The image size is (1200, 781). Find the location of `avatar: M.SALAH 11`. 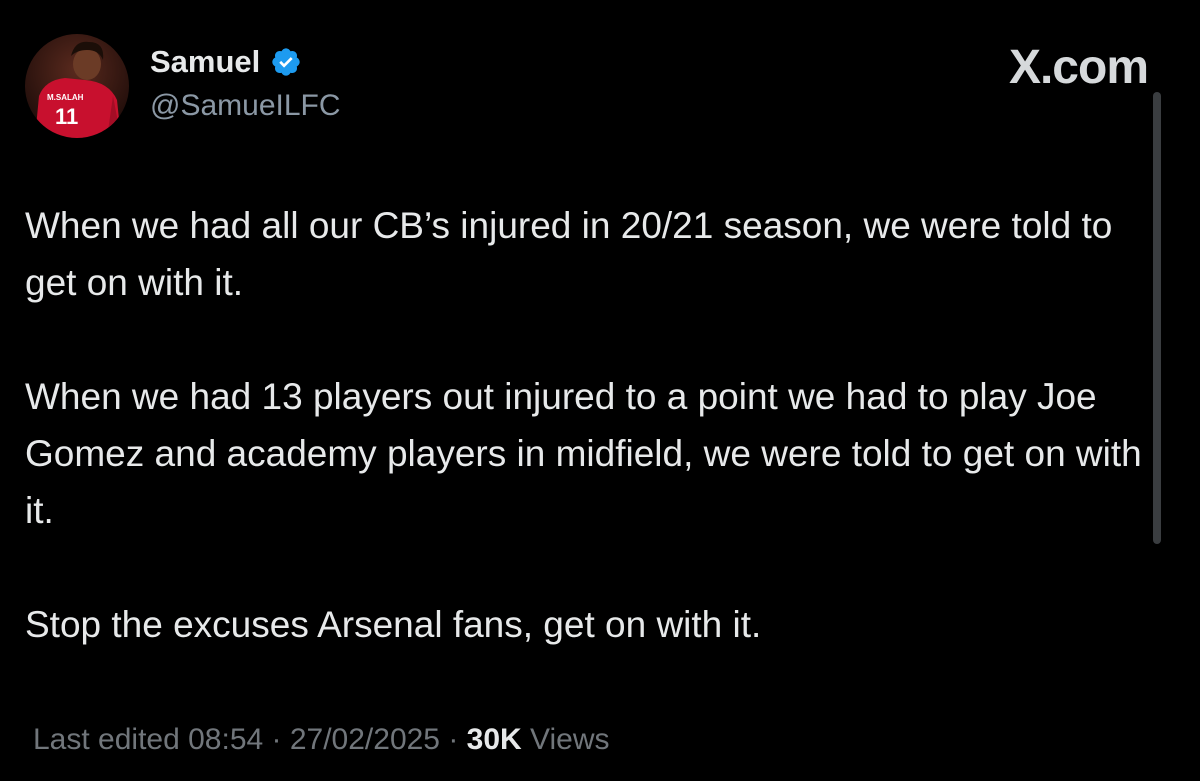

avatar: M.SALAH 11 is located at coordinates (77, 86).